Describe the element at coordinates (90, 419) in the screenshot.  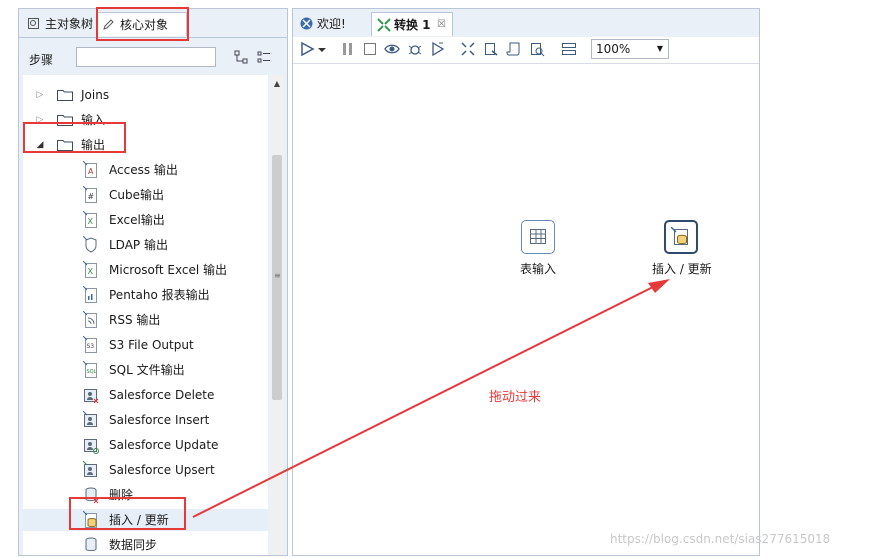
I see `salesforce-insert-icon` at that location.